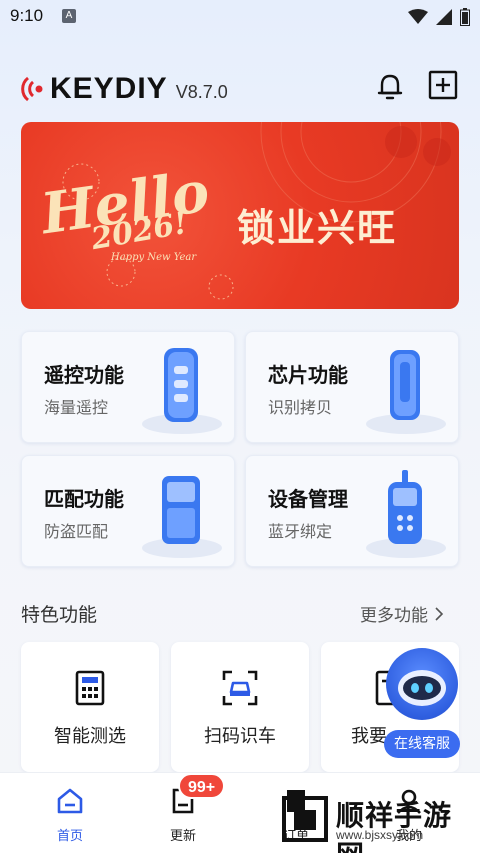 Image resolution: width=480 pixels, height=853 pixels. What do you see at coordinates (90, 688) in the screenshot?
I see `calculator-icon` at bounding box center [90, 688].